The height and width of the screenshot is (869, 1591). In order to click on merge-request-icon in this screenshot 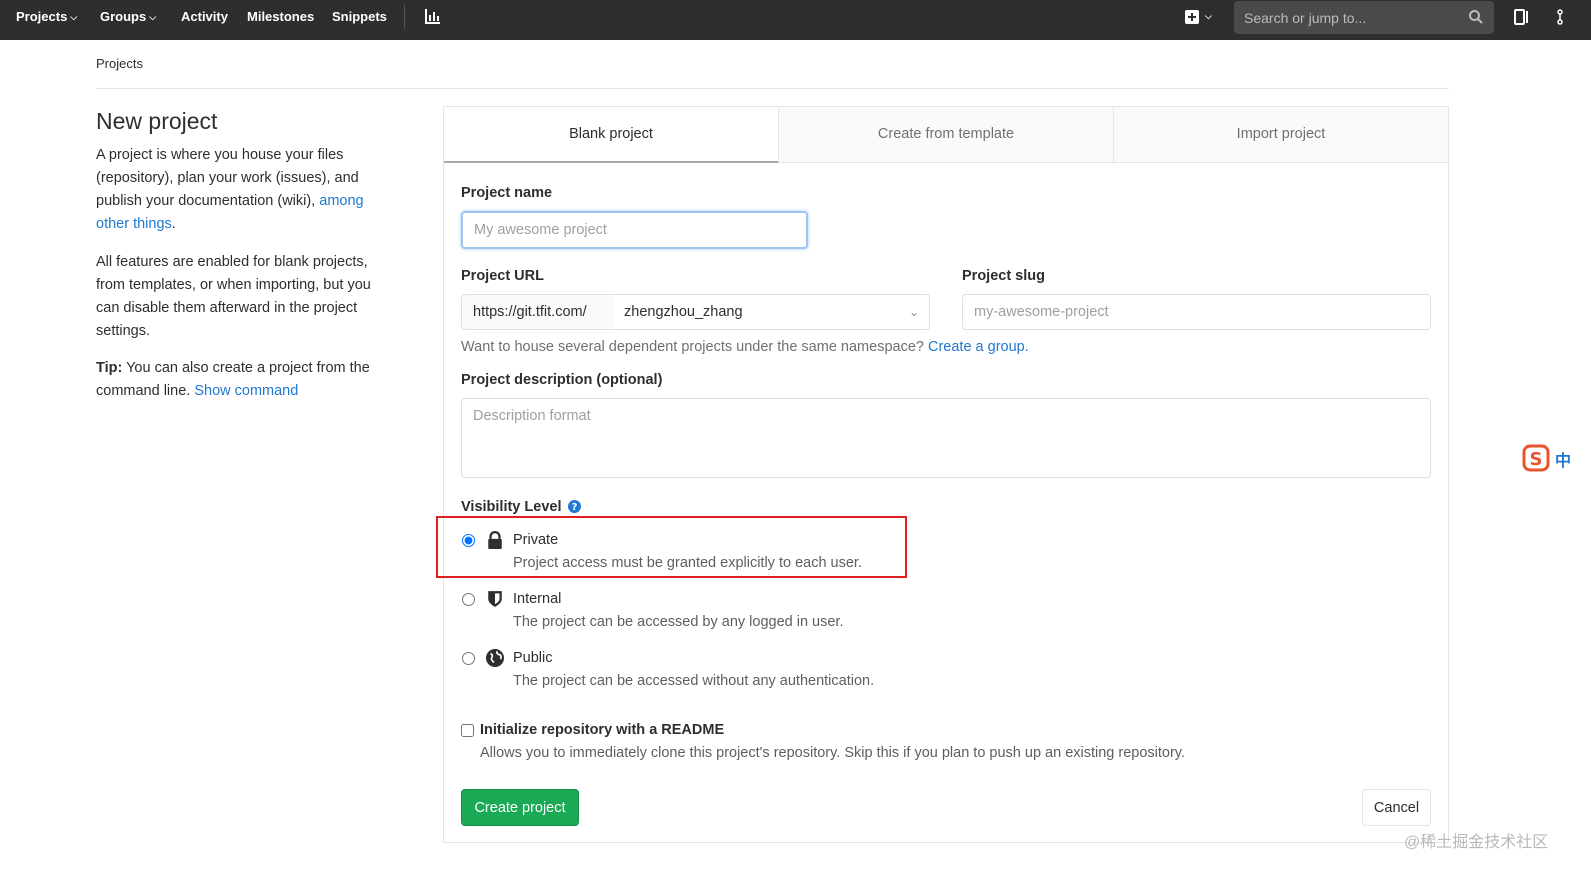, I will do `click(1564, 17)`.